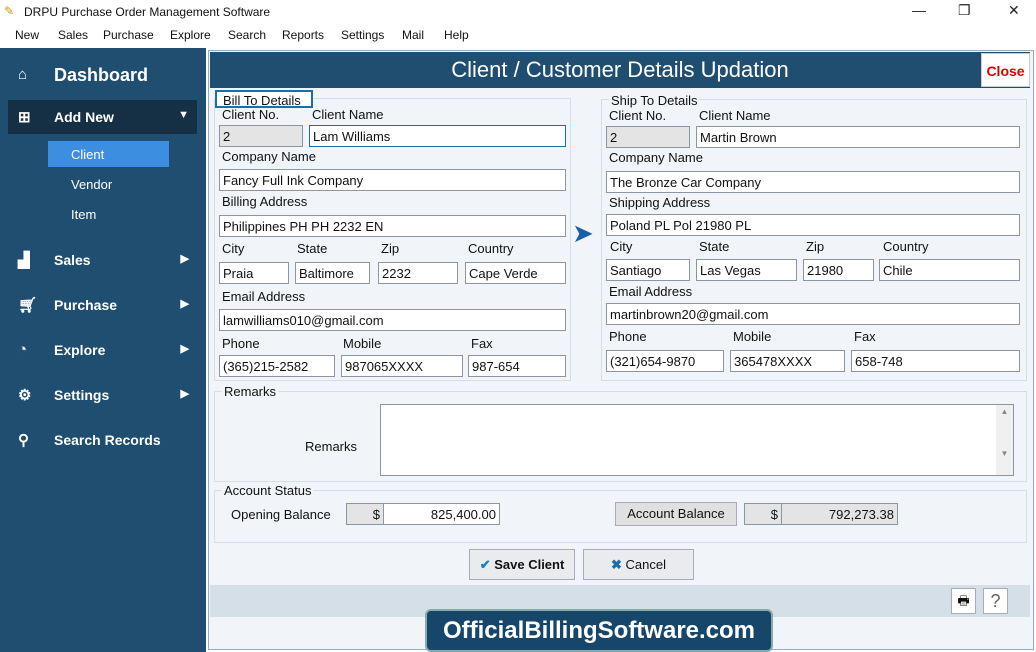 This screenshot has width=1036, height=652. I want to click on sidebar-explore: ◔ Explore ▶, so click(102, 350).